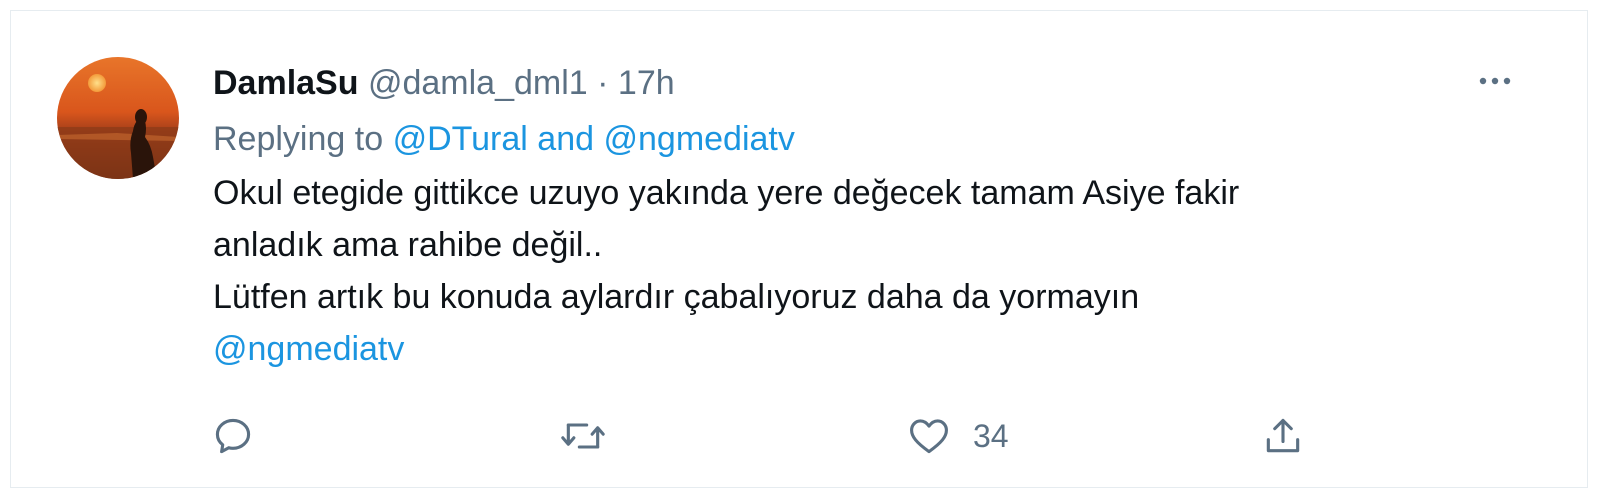  I want to click on avatar-sunset-image, so click(118, 118).